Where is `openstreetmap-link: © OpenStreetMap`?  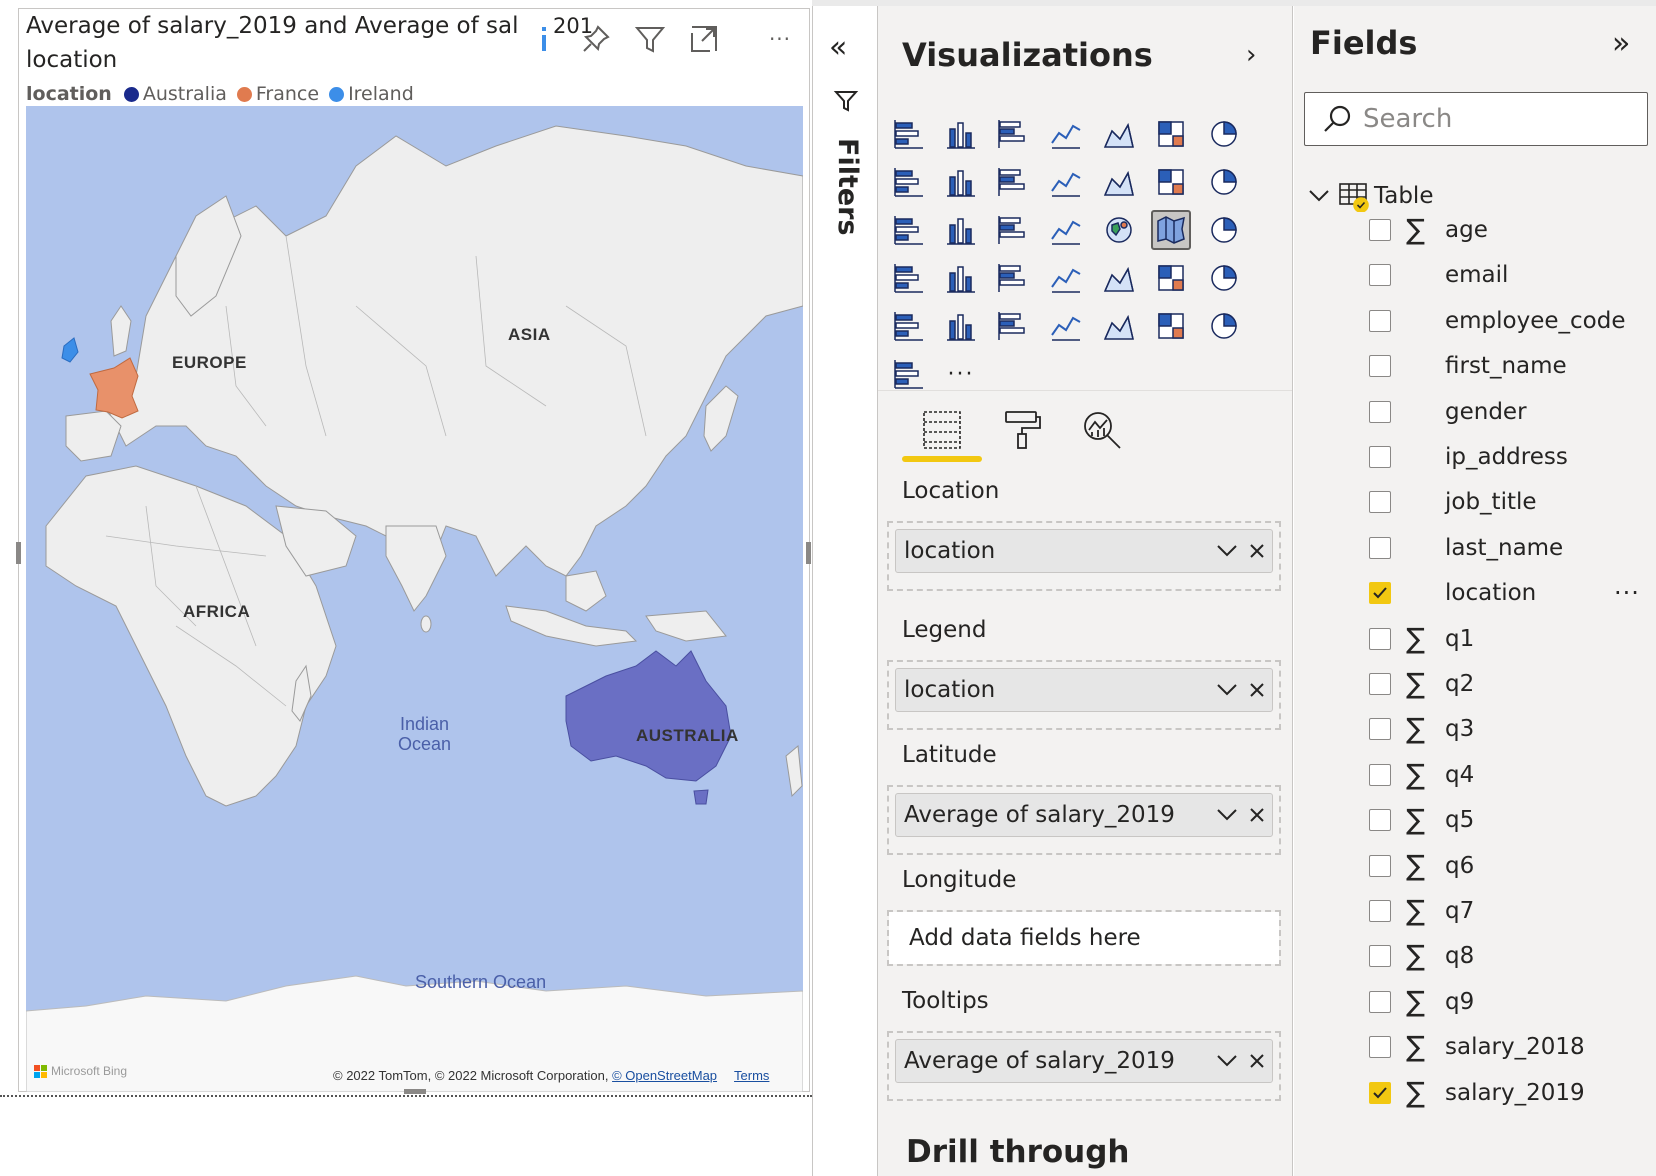
openstreetmap-link: © OpenStreetMap is located at coordinates (664, 1075).